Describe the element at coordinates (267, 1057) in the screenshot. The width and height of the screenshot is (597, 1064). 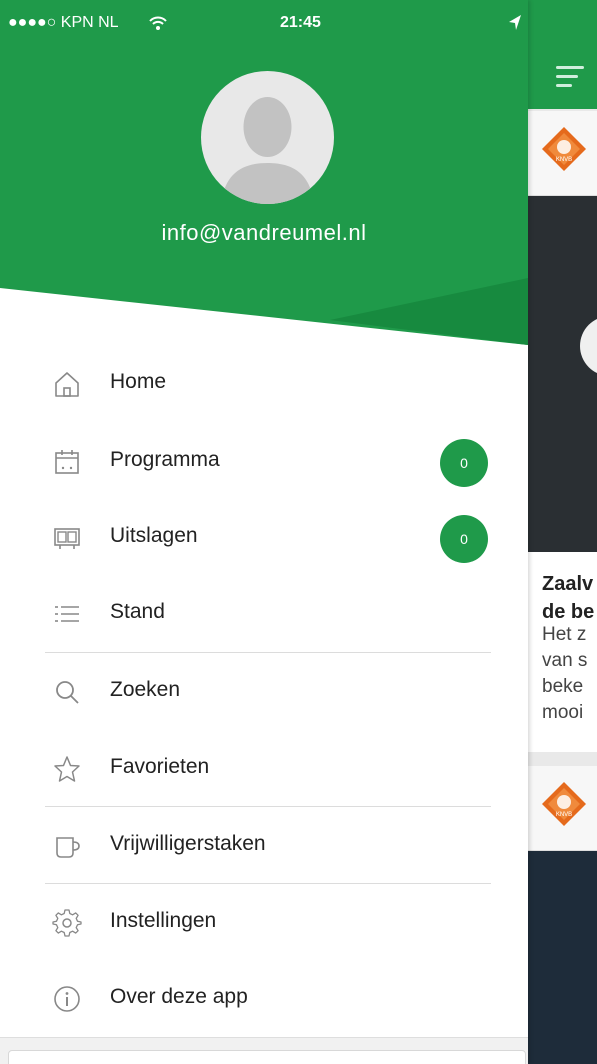
I see `drawer-footer-field` at that location.